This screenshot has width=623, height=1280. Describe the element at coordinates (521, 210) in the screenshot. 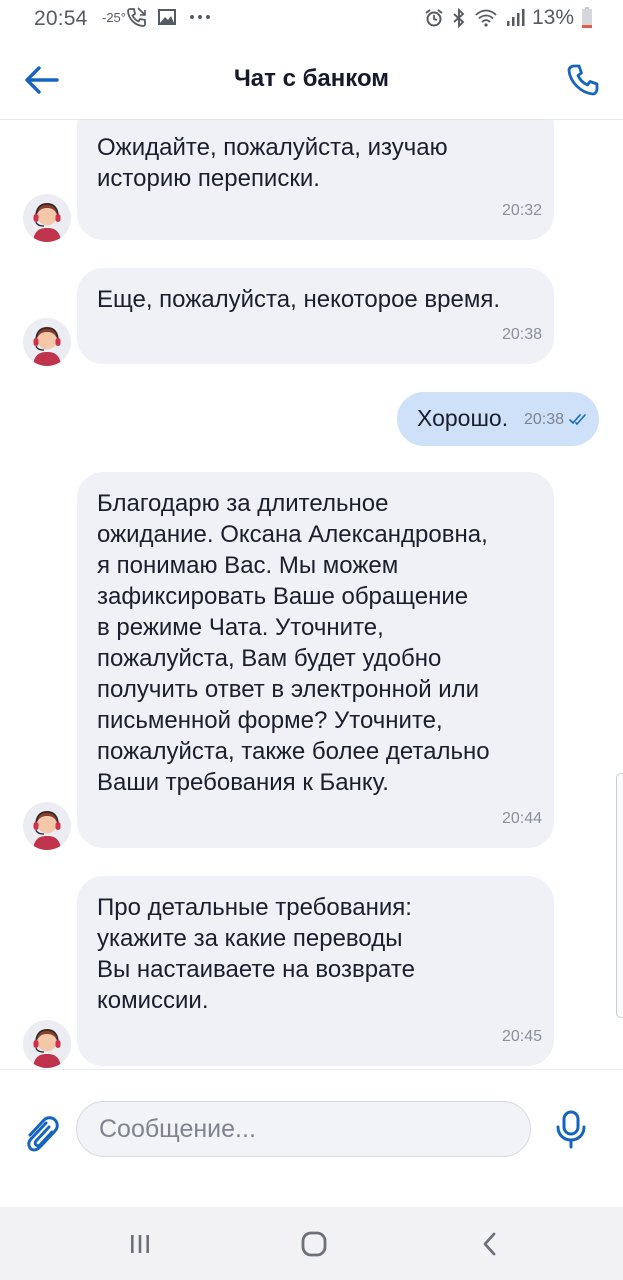

I see `message-time: 20:32` at that location.